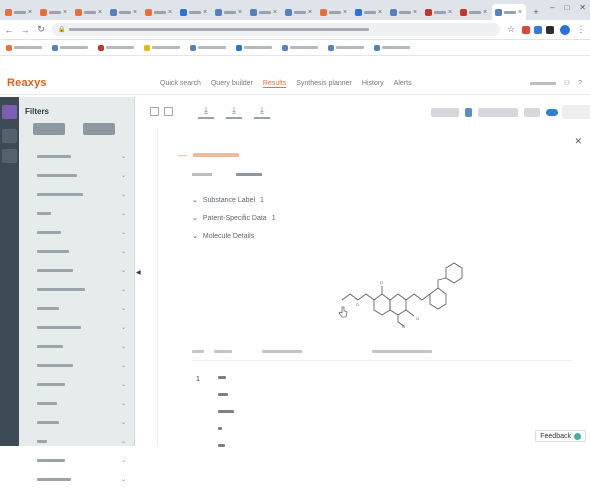 This screenshot has height=489, width=590. I want to click on close-window-icon: ✕, so click(582, 7).